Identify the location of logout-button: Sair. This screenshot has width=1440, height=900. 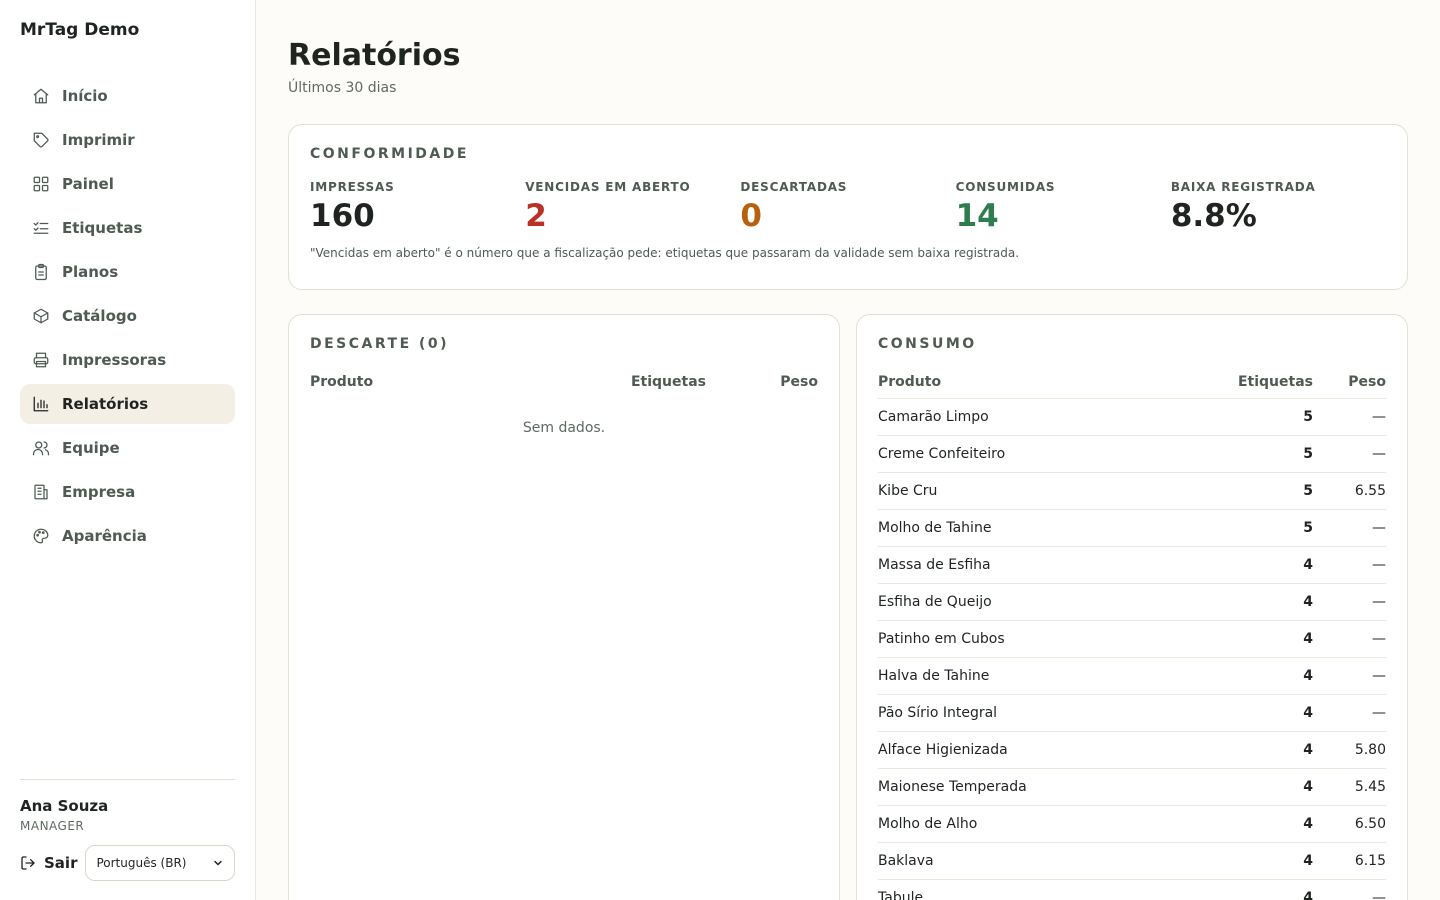
(48, 863).